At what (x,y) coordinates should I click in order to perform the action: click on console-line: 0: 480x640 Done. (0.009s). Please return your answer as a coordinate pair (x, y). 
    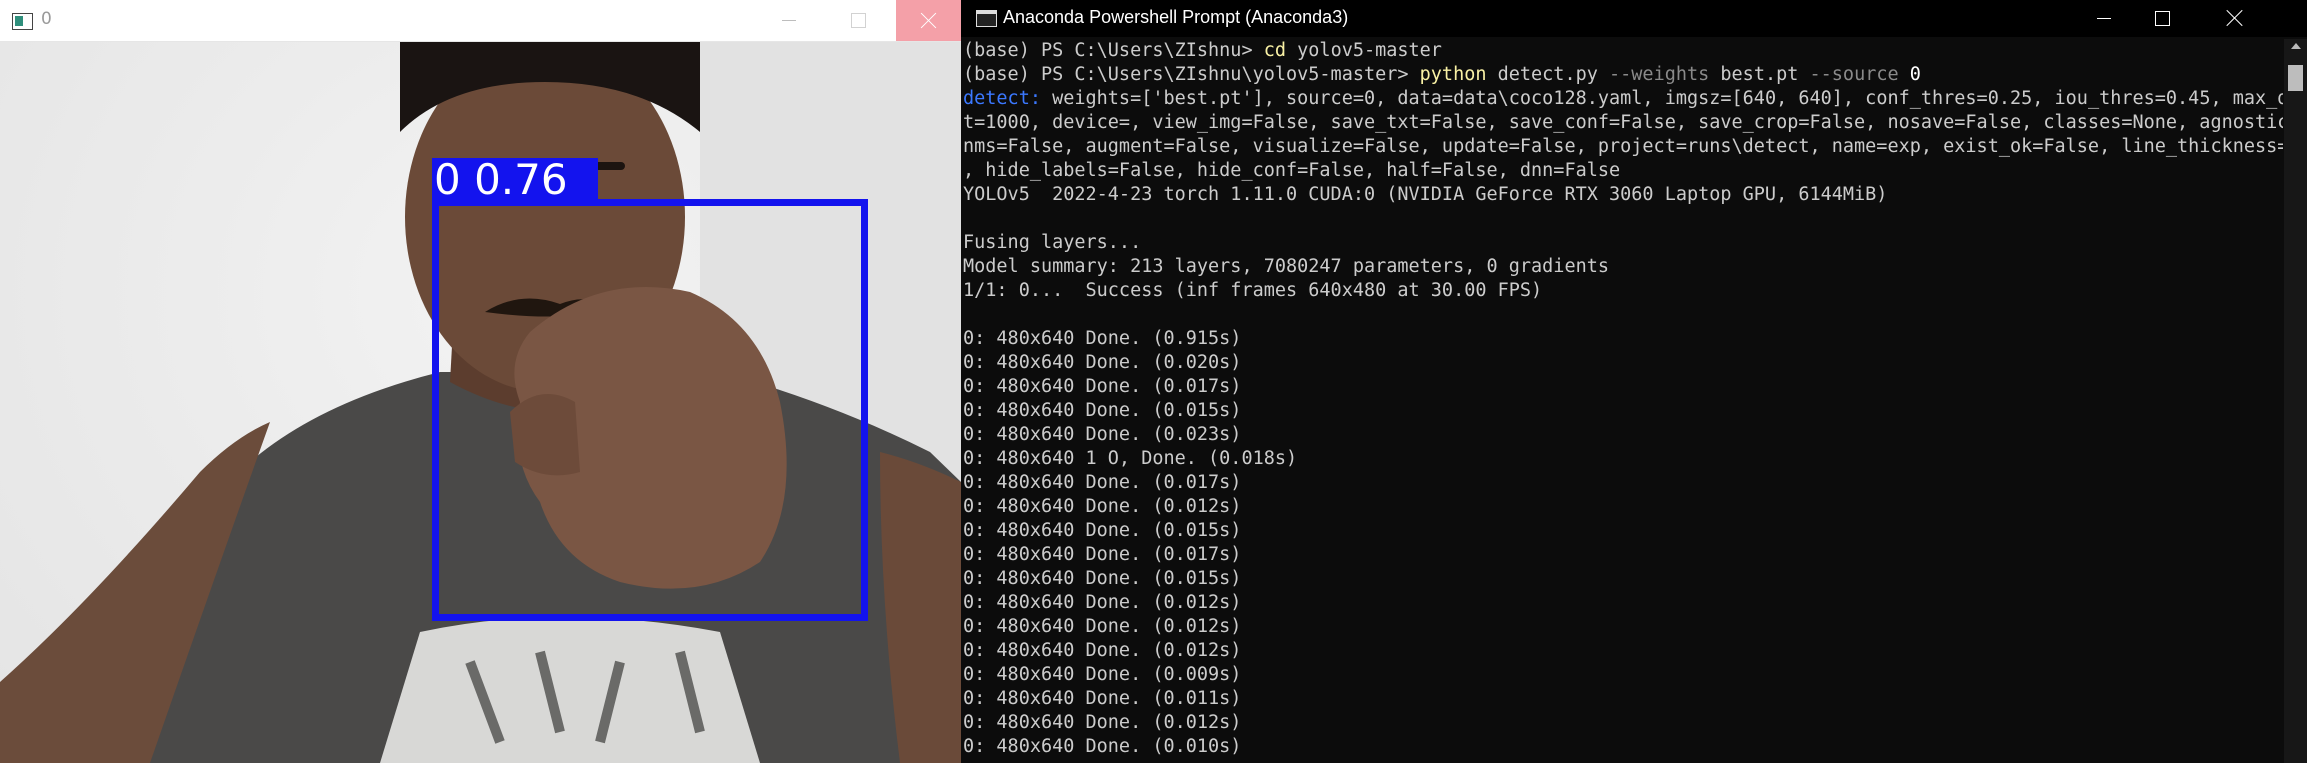
    Looking at the image, I should click on (1623, 675).